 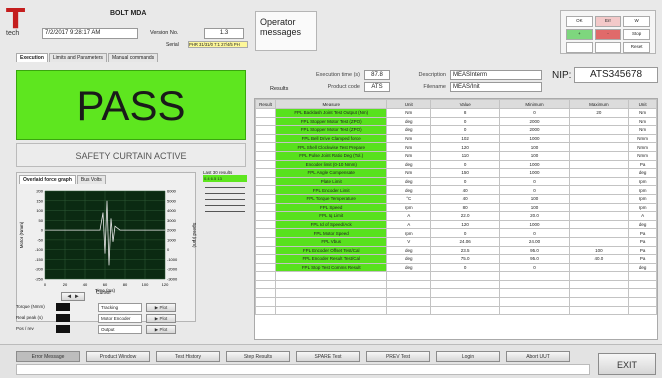 What do you see at coordinates (328, 356) in the screenshot?
I see `toolbar-button-spare-test: SPARE Test` at bounding box center [328, 356].